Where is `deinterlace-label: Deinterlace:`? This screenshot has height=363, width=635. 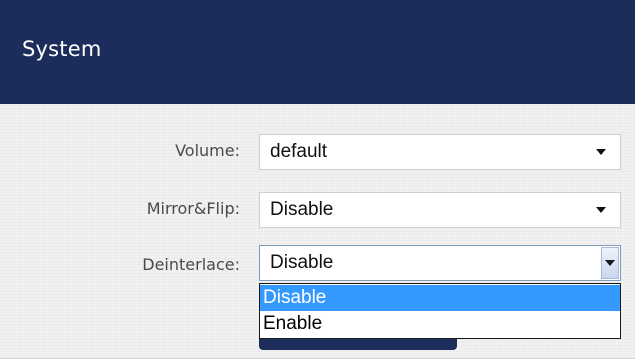
deinterlace-label: Deinterlace: is located at coordinates (191, 264).